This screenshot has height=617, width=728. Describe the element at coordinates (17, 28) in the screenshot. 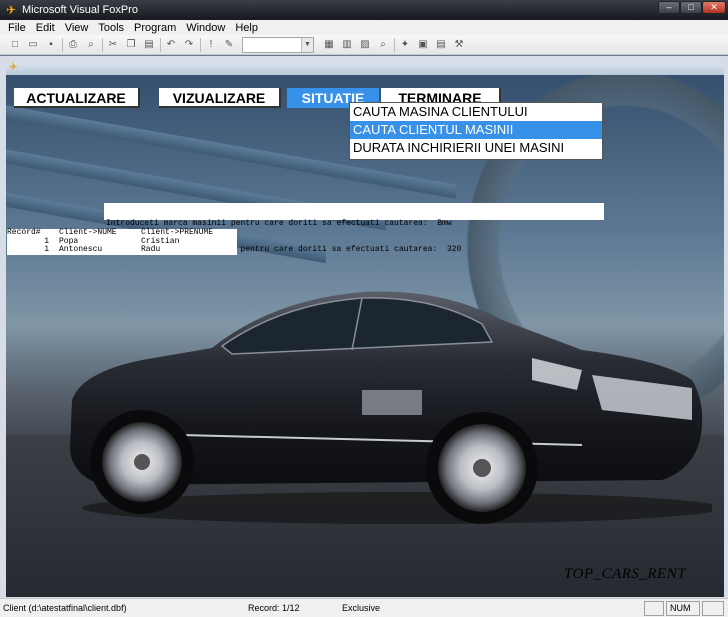

I see `menu-file: File` at that location.